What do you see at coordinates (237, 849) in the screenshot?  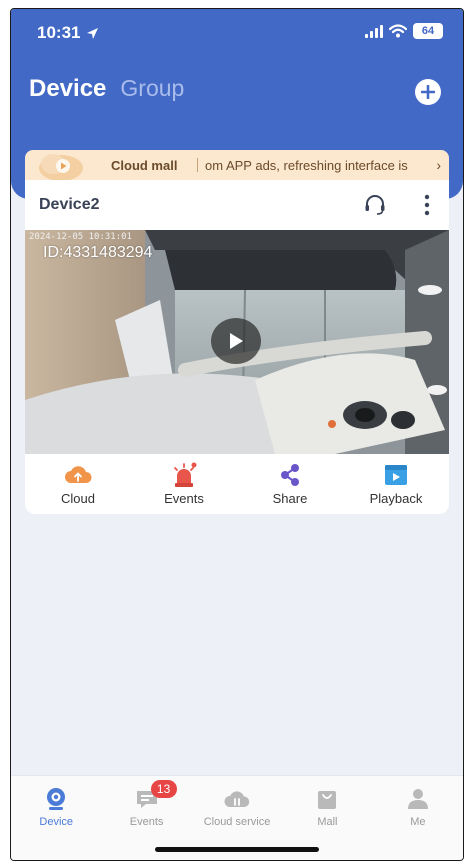 I see `home-indicator` at bounding box center [237, 849].